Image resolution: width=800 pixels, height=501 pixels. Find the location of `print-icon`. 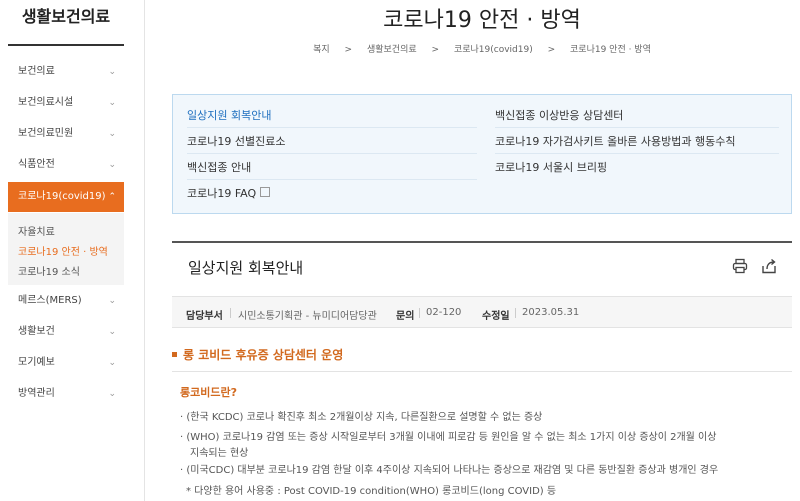

print-icon is located at coordinates (740, 266).